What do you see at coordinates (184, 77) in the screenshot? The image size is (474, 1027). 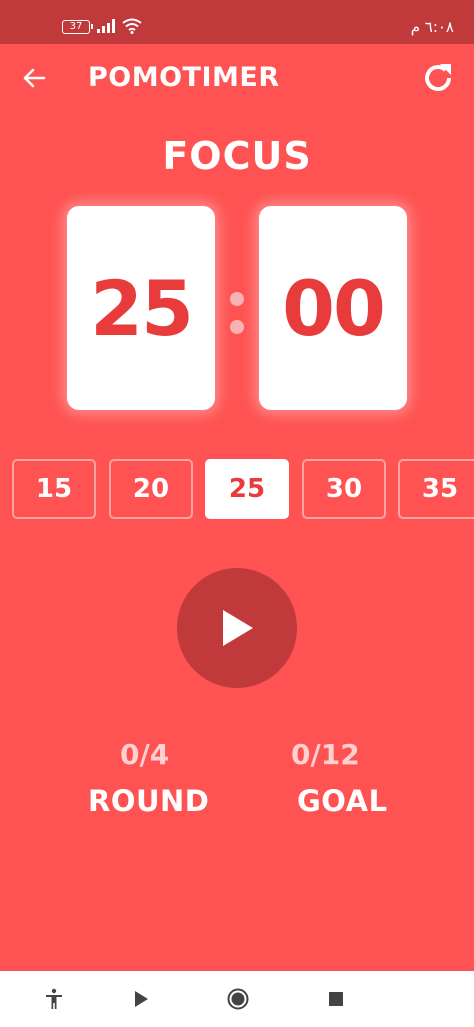 I see `page-title: POMOTIMER` at bounding box center [184, 77].